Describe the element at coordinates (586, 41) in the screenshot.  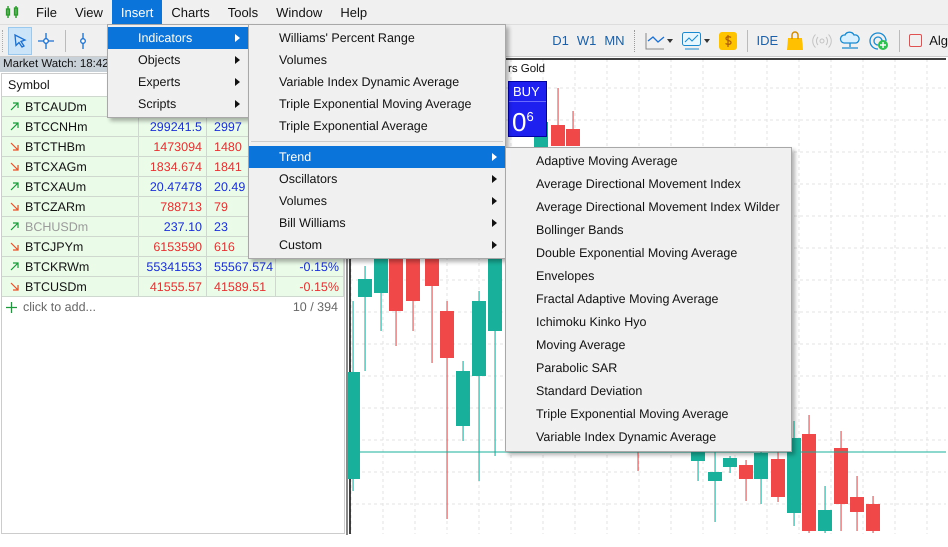
I see `timeframe-button: W1` at that location.